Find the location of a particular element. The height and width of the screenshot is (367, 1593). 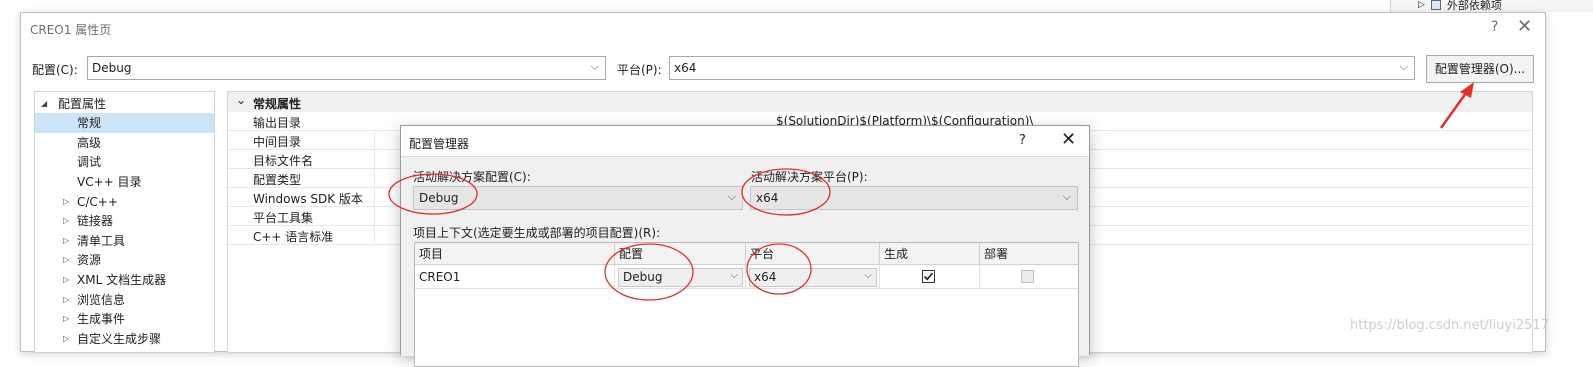

platform-select-value: x64 is located at coordinates (685, 68).